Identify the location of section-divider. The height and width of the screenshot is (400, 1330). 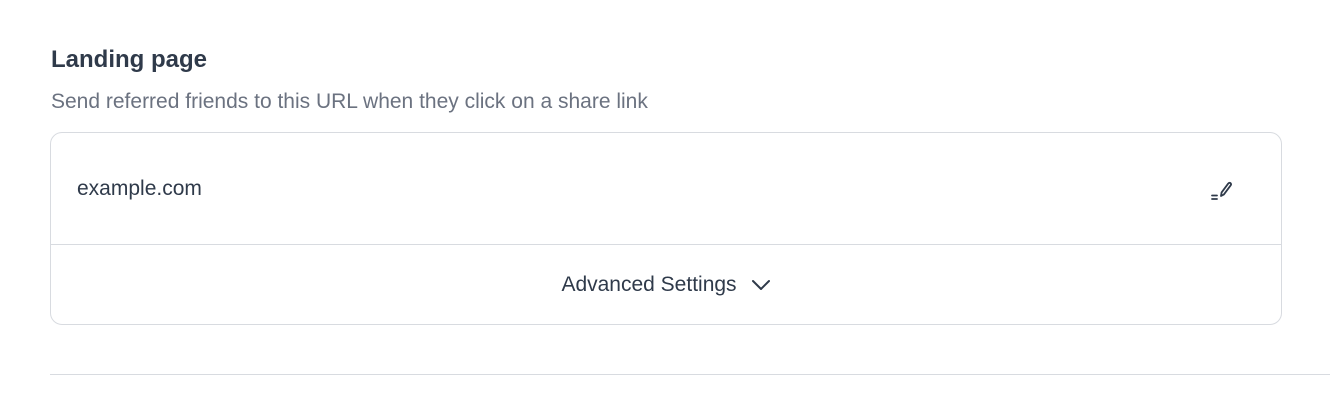
(690, 374).